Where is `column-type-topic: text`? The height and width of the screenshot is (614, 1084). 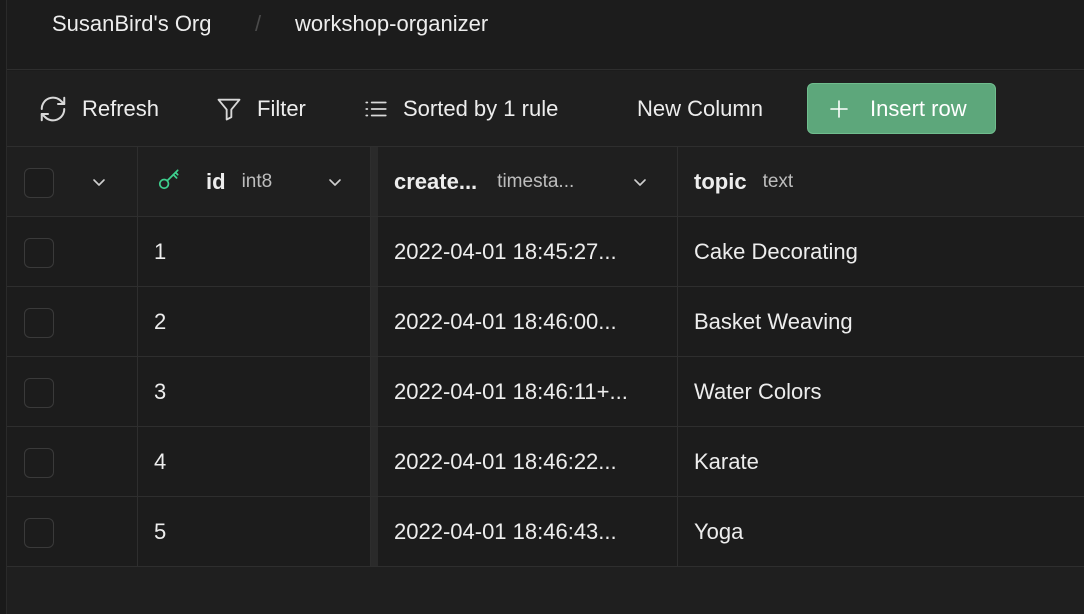
column-type-topic: text is located at coordinates (778, 181).